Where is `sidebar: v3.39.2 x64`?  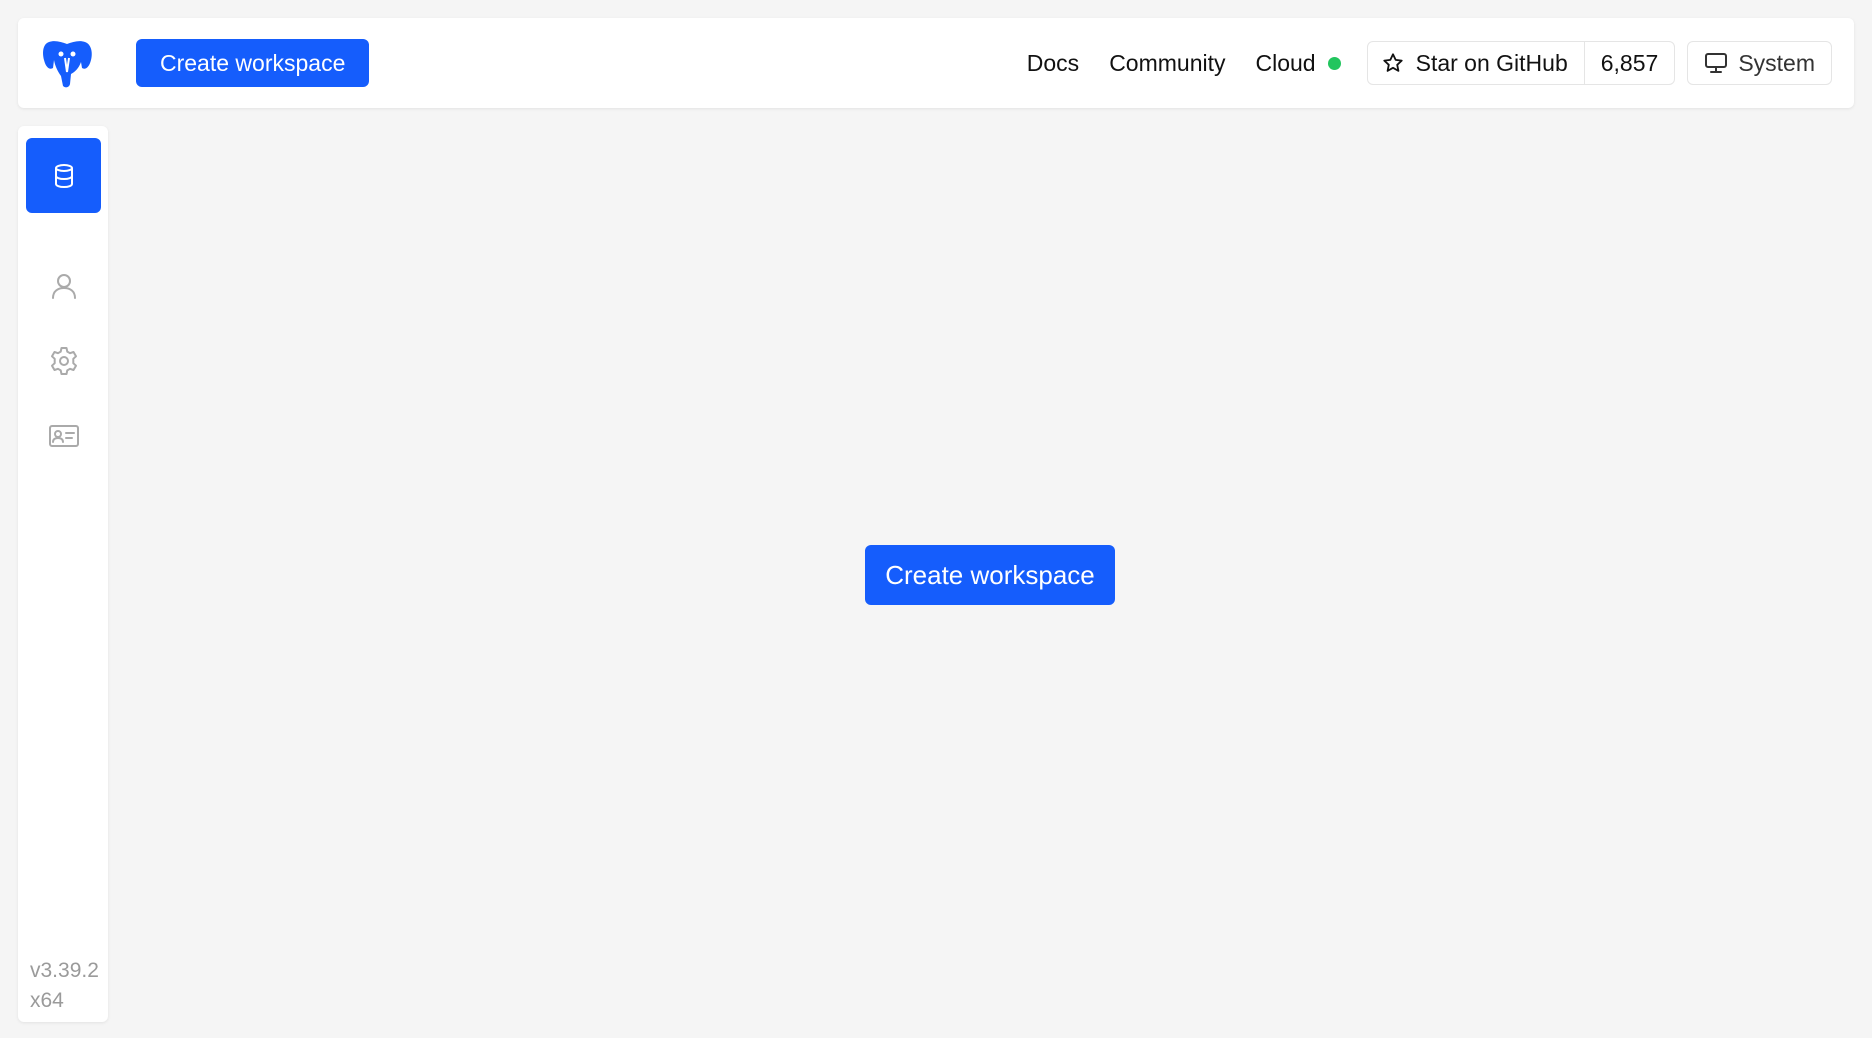
sidebar: v3.39.2 x64 is located at coordinates (63, 574).